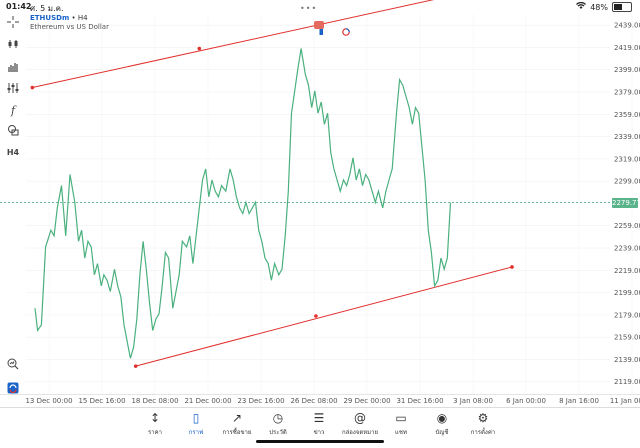  I want to click on crosshair-icon, so click(13, 23).